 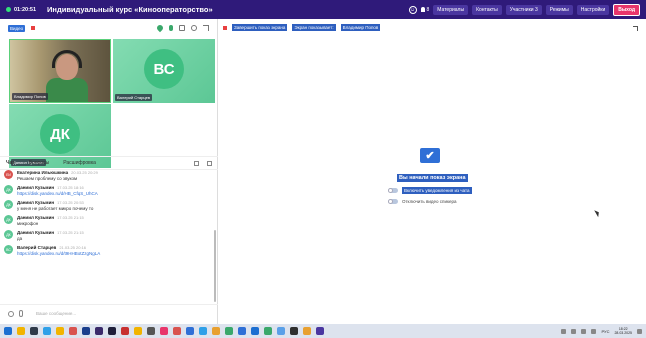 What do you see at coordinates (182, 28) in the screenshot?
I see `camera-icon` at bounding box center [182, 28].